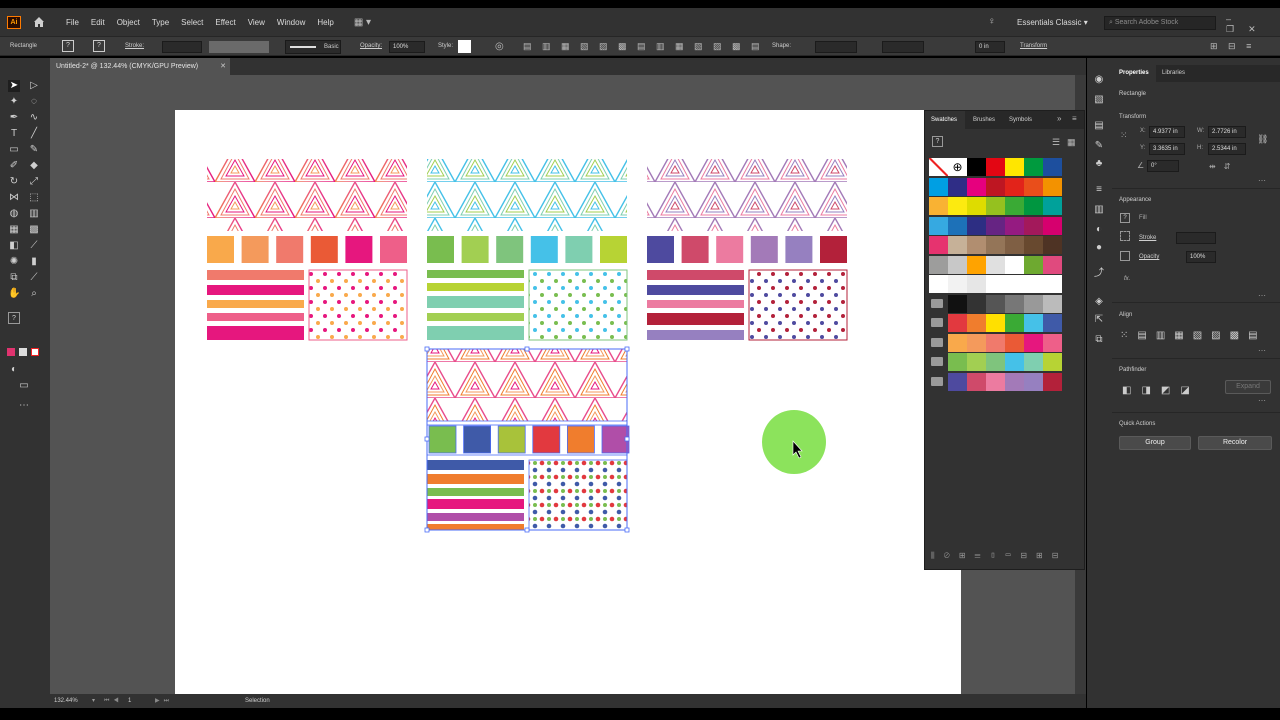  Describe the element at coordinates (1134, 73) in the screenshot. I see `tab-properties: Properties` at that location.